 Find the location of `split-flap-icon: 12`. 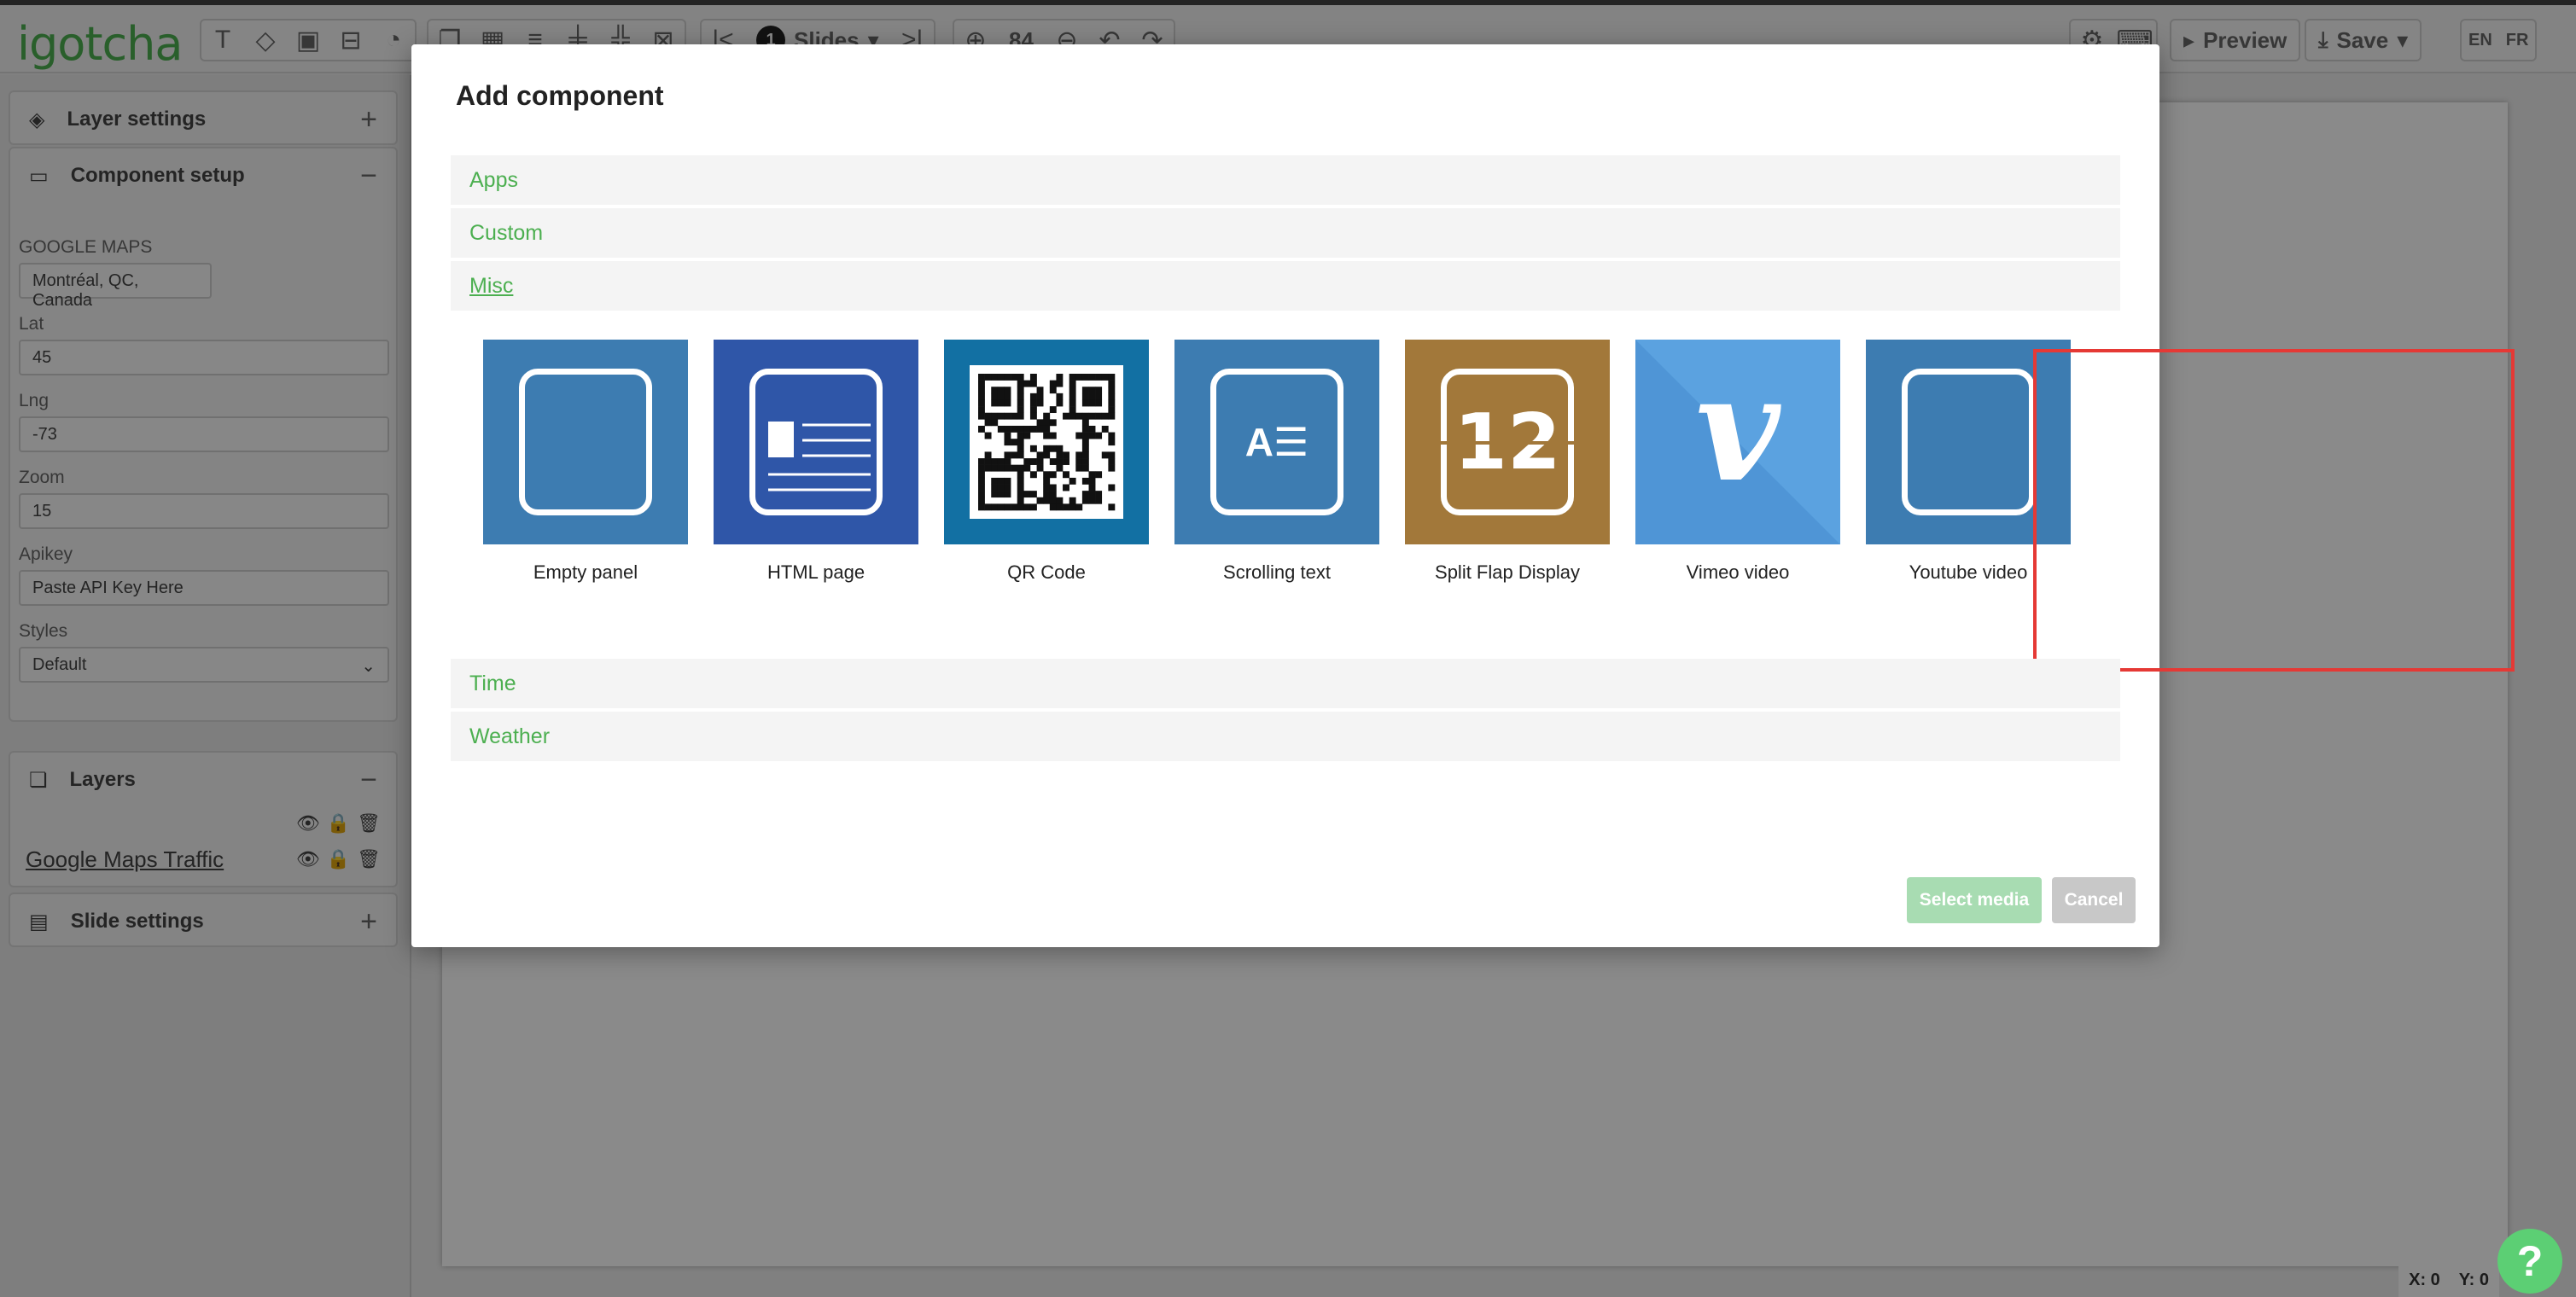

split-flap-icon: 12 is located at coordinates (1507, 442).